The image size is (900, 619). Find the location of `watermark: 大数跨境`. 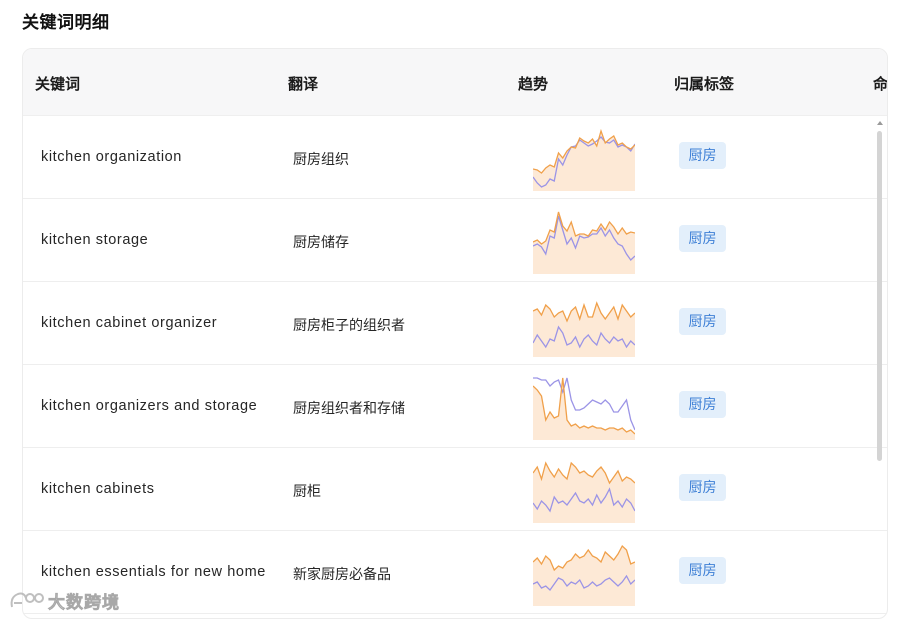

watermark: 大数跨境 is located at coordinates (64, 600).